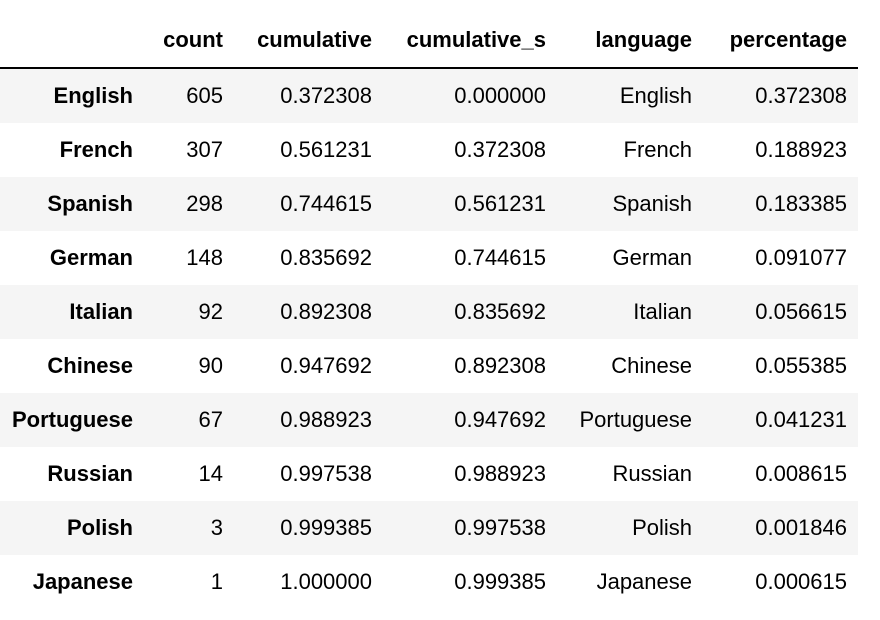 The width and height of the screenshot is (880, 620). I want to click on table-cell-percentage: 0.041231, so click(801, 419).